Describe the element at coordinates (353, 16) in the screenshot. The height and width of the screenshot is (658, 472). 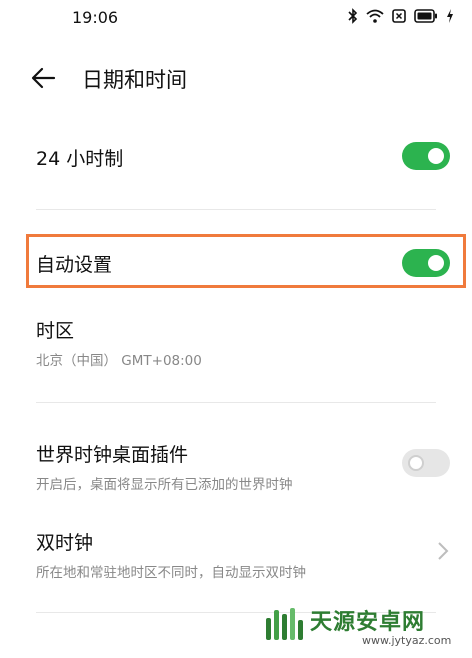
I see `bluetooth-icon` at that location.